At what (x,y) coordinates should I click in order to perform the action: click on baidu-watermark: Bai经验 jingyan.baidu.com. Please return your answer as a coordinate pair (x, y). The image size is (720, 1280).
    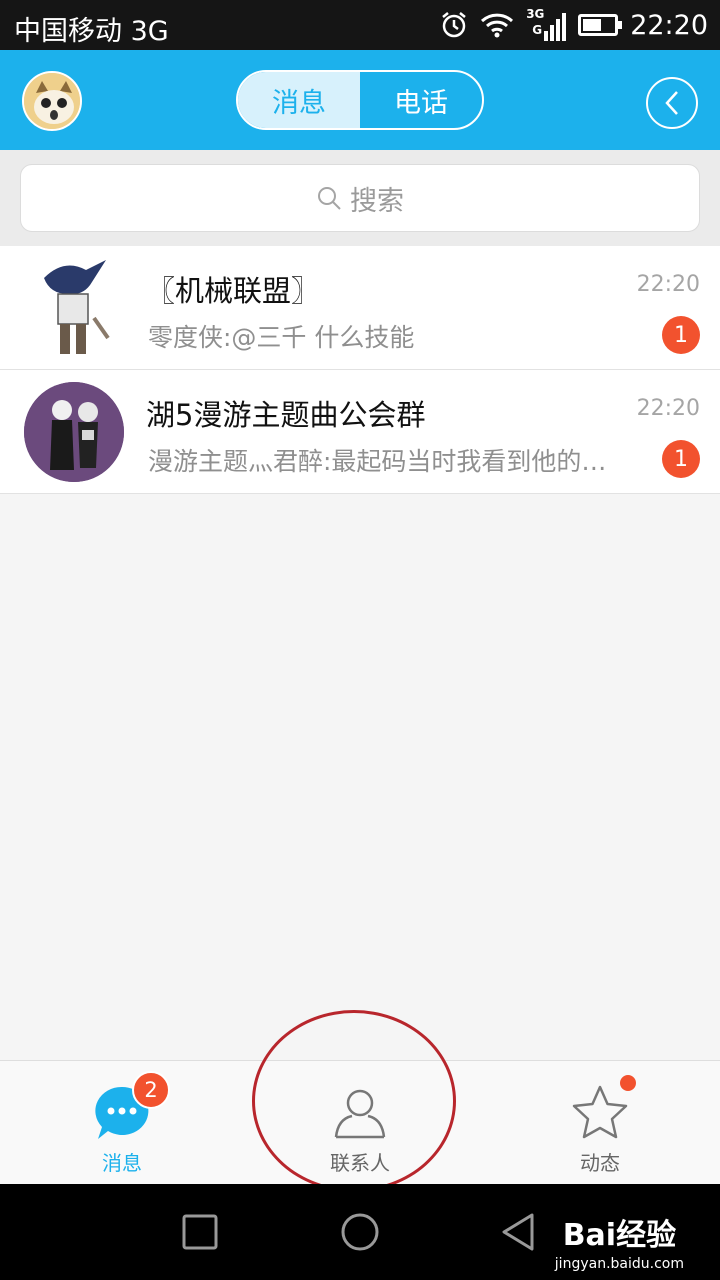
    Looking at the image, I should click on (619, 1241).